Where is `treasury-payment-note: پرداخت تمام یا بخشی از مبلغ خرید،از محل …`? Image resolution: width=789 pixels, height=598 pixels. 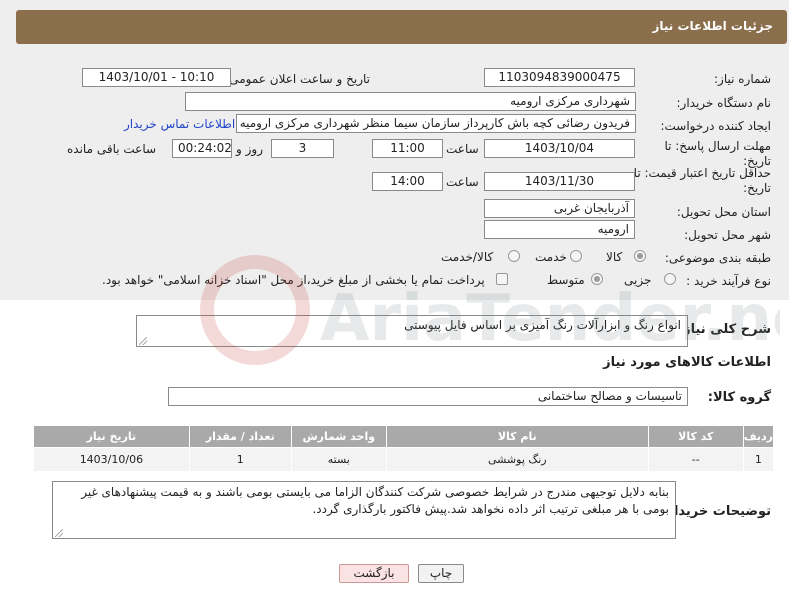 treasury-payment-note: پرداخت تمام یا بخشی از مبلغ خرید،از محل … is located at coordinates (293, 280).